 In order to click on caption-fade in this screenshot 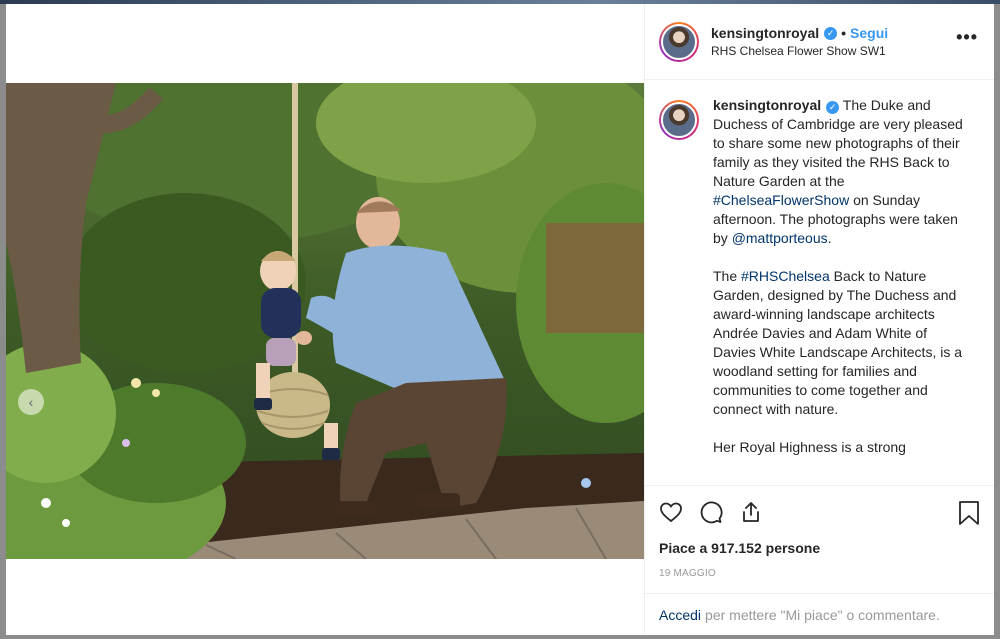, I will do `click(819, 478)`.